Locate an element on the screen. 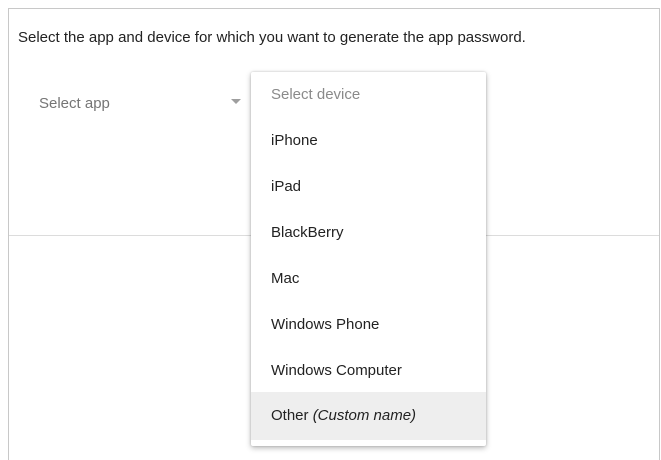 The image size is (661, 460). device-option-iphone: iPhone is located at coordinates (368, 141).